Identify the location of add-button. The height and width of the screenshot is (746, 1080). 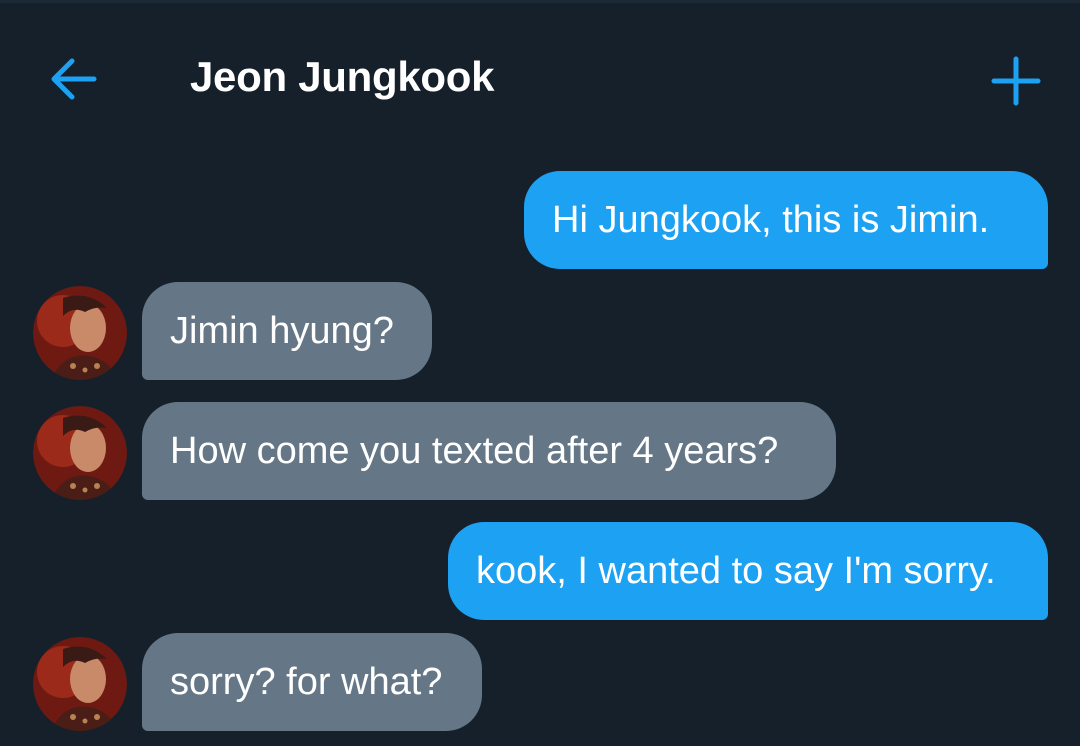
(1016, 81).